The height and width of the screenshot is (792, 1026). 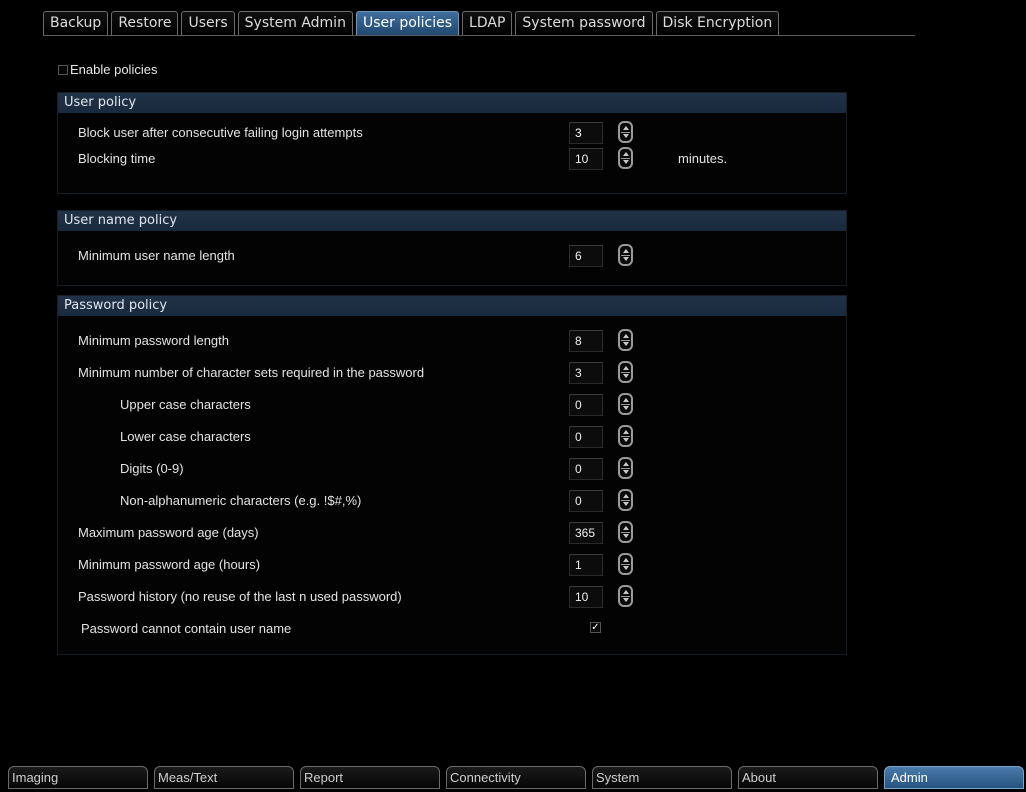 I want to click on min-password-length-row: Minimum password length 8, so click(x=452, y=341).